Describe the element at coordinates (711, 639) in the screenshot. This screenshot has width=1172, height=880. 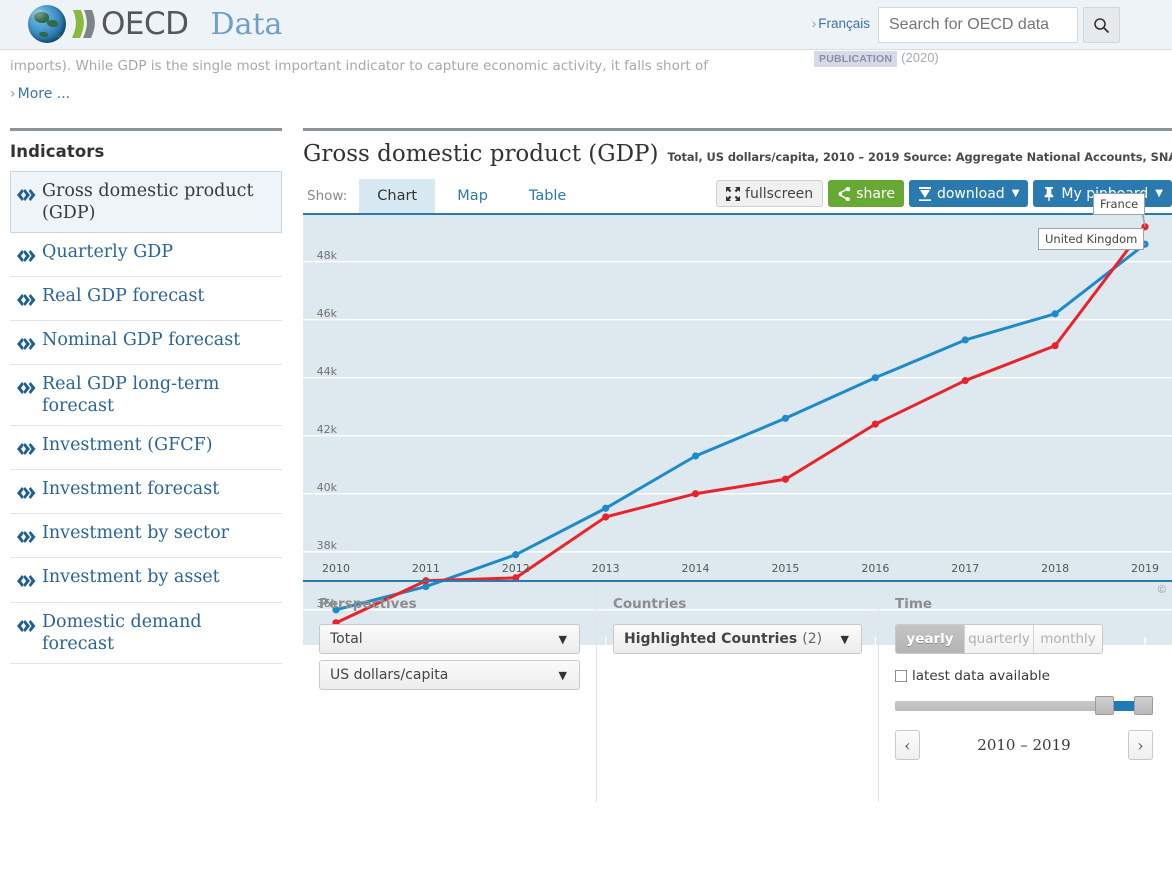
I see `select-countries-value: Highlighted Countries` at that location.